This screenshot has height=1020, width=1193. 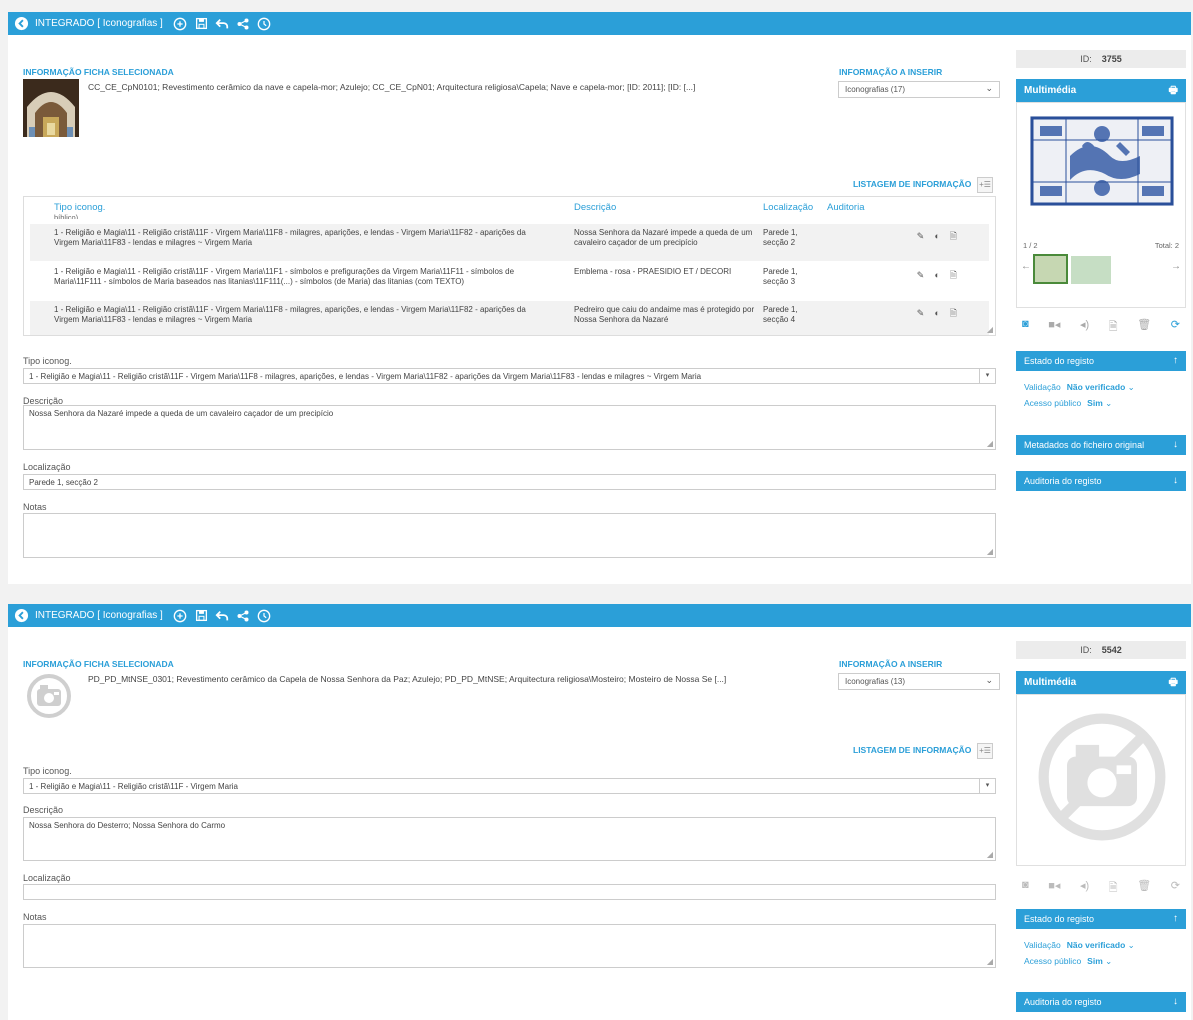 I want to click on validacao-row: Validação Não verificado ⌄, so click(x=1079, y=387).